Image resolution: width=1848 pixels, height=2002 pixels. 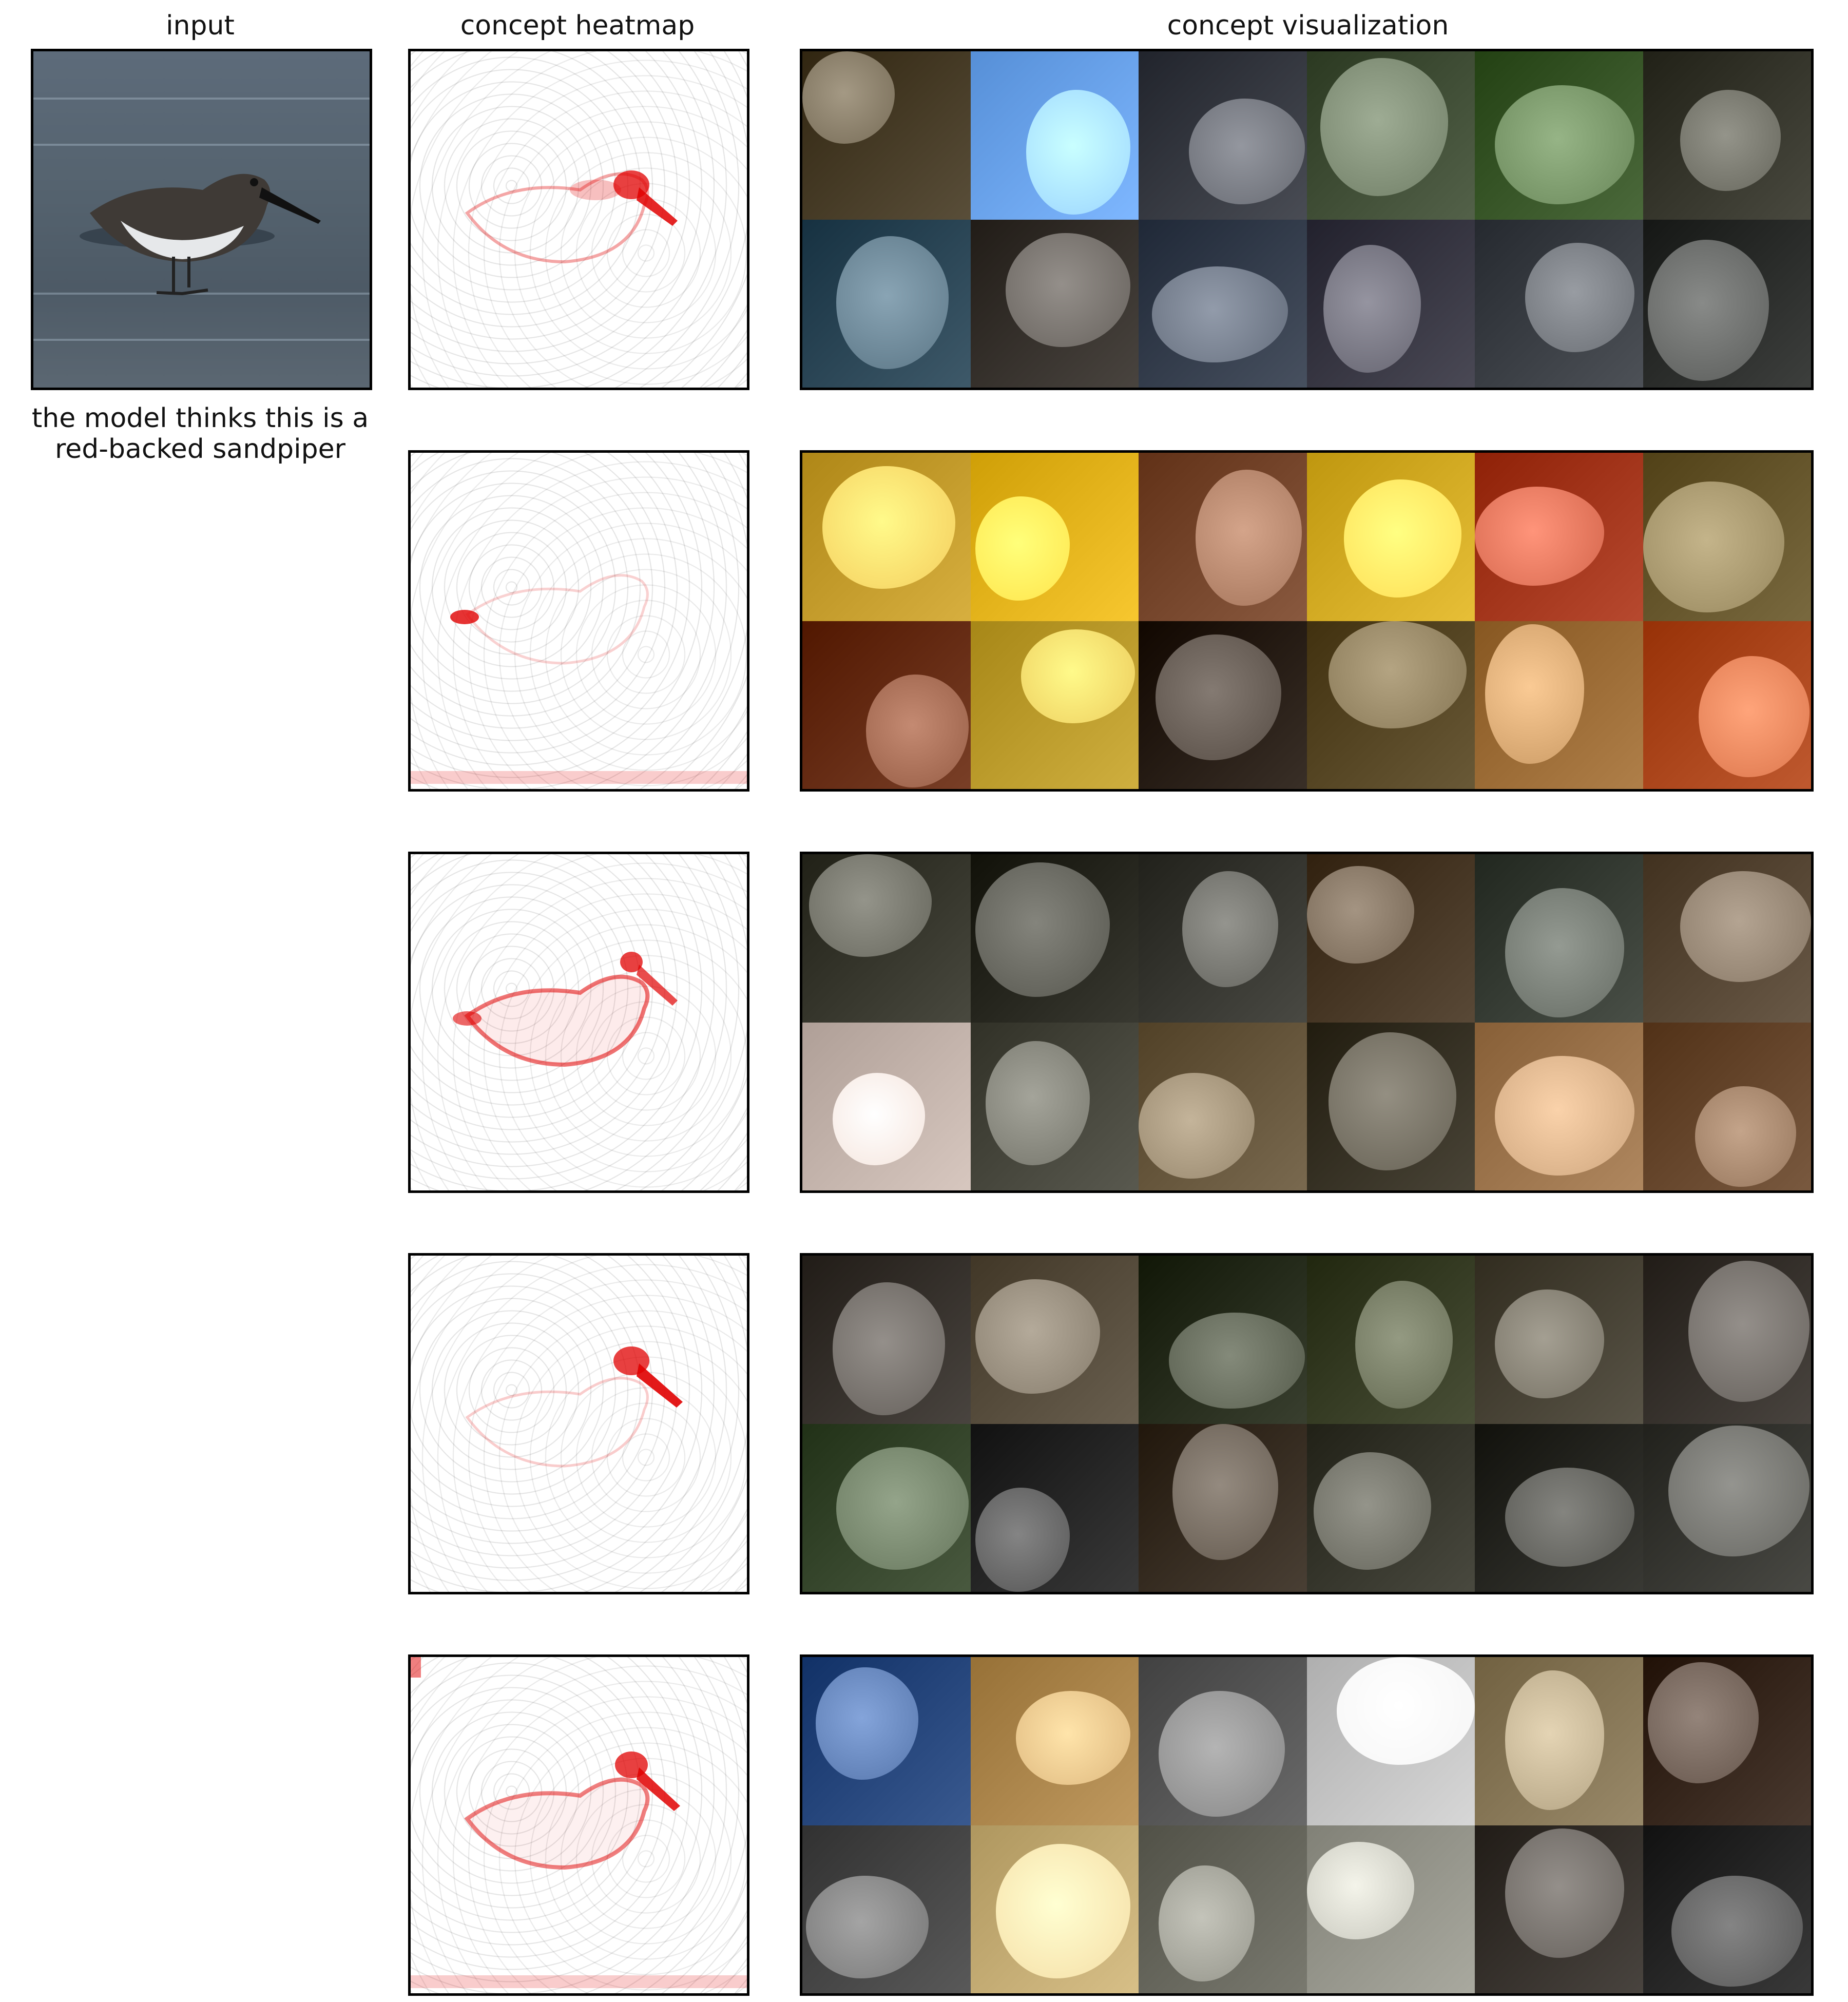 What do you see at coordinates (1308, 25) in the screenshot?
I see `visualization-column-title: concept visualization` at bounding box center [1308, 25].